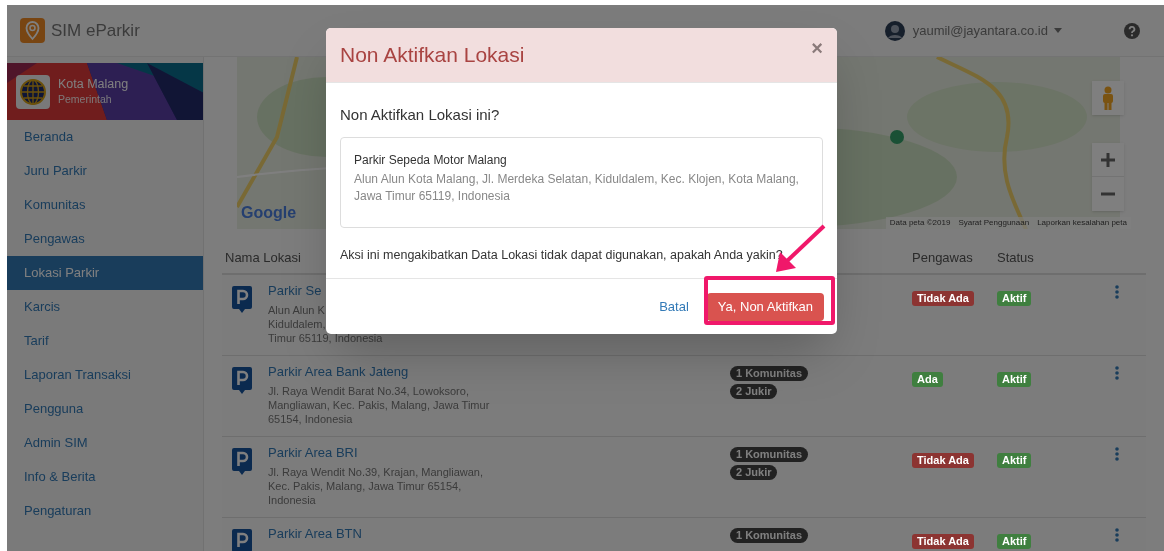  Describe the element at coordinates (105, 205) in the screenshot. I see `sidebar-item: Komunitas` at that location.